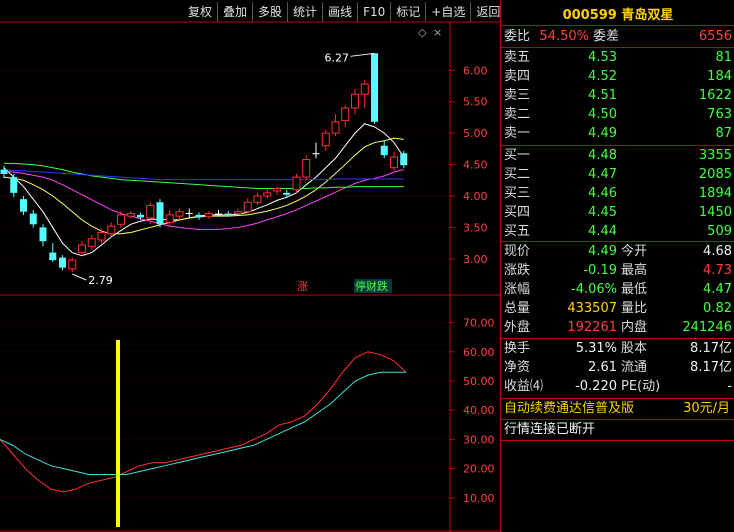  I want to click on stat-label: 量比, so click(634, 308).